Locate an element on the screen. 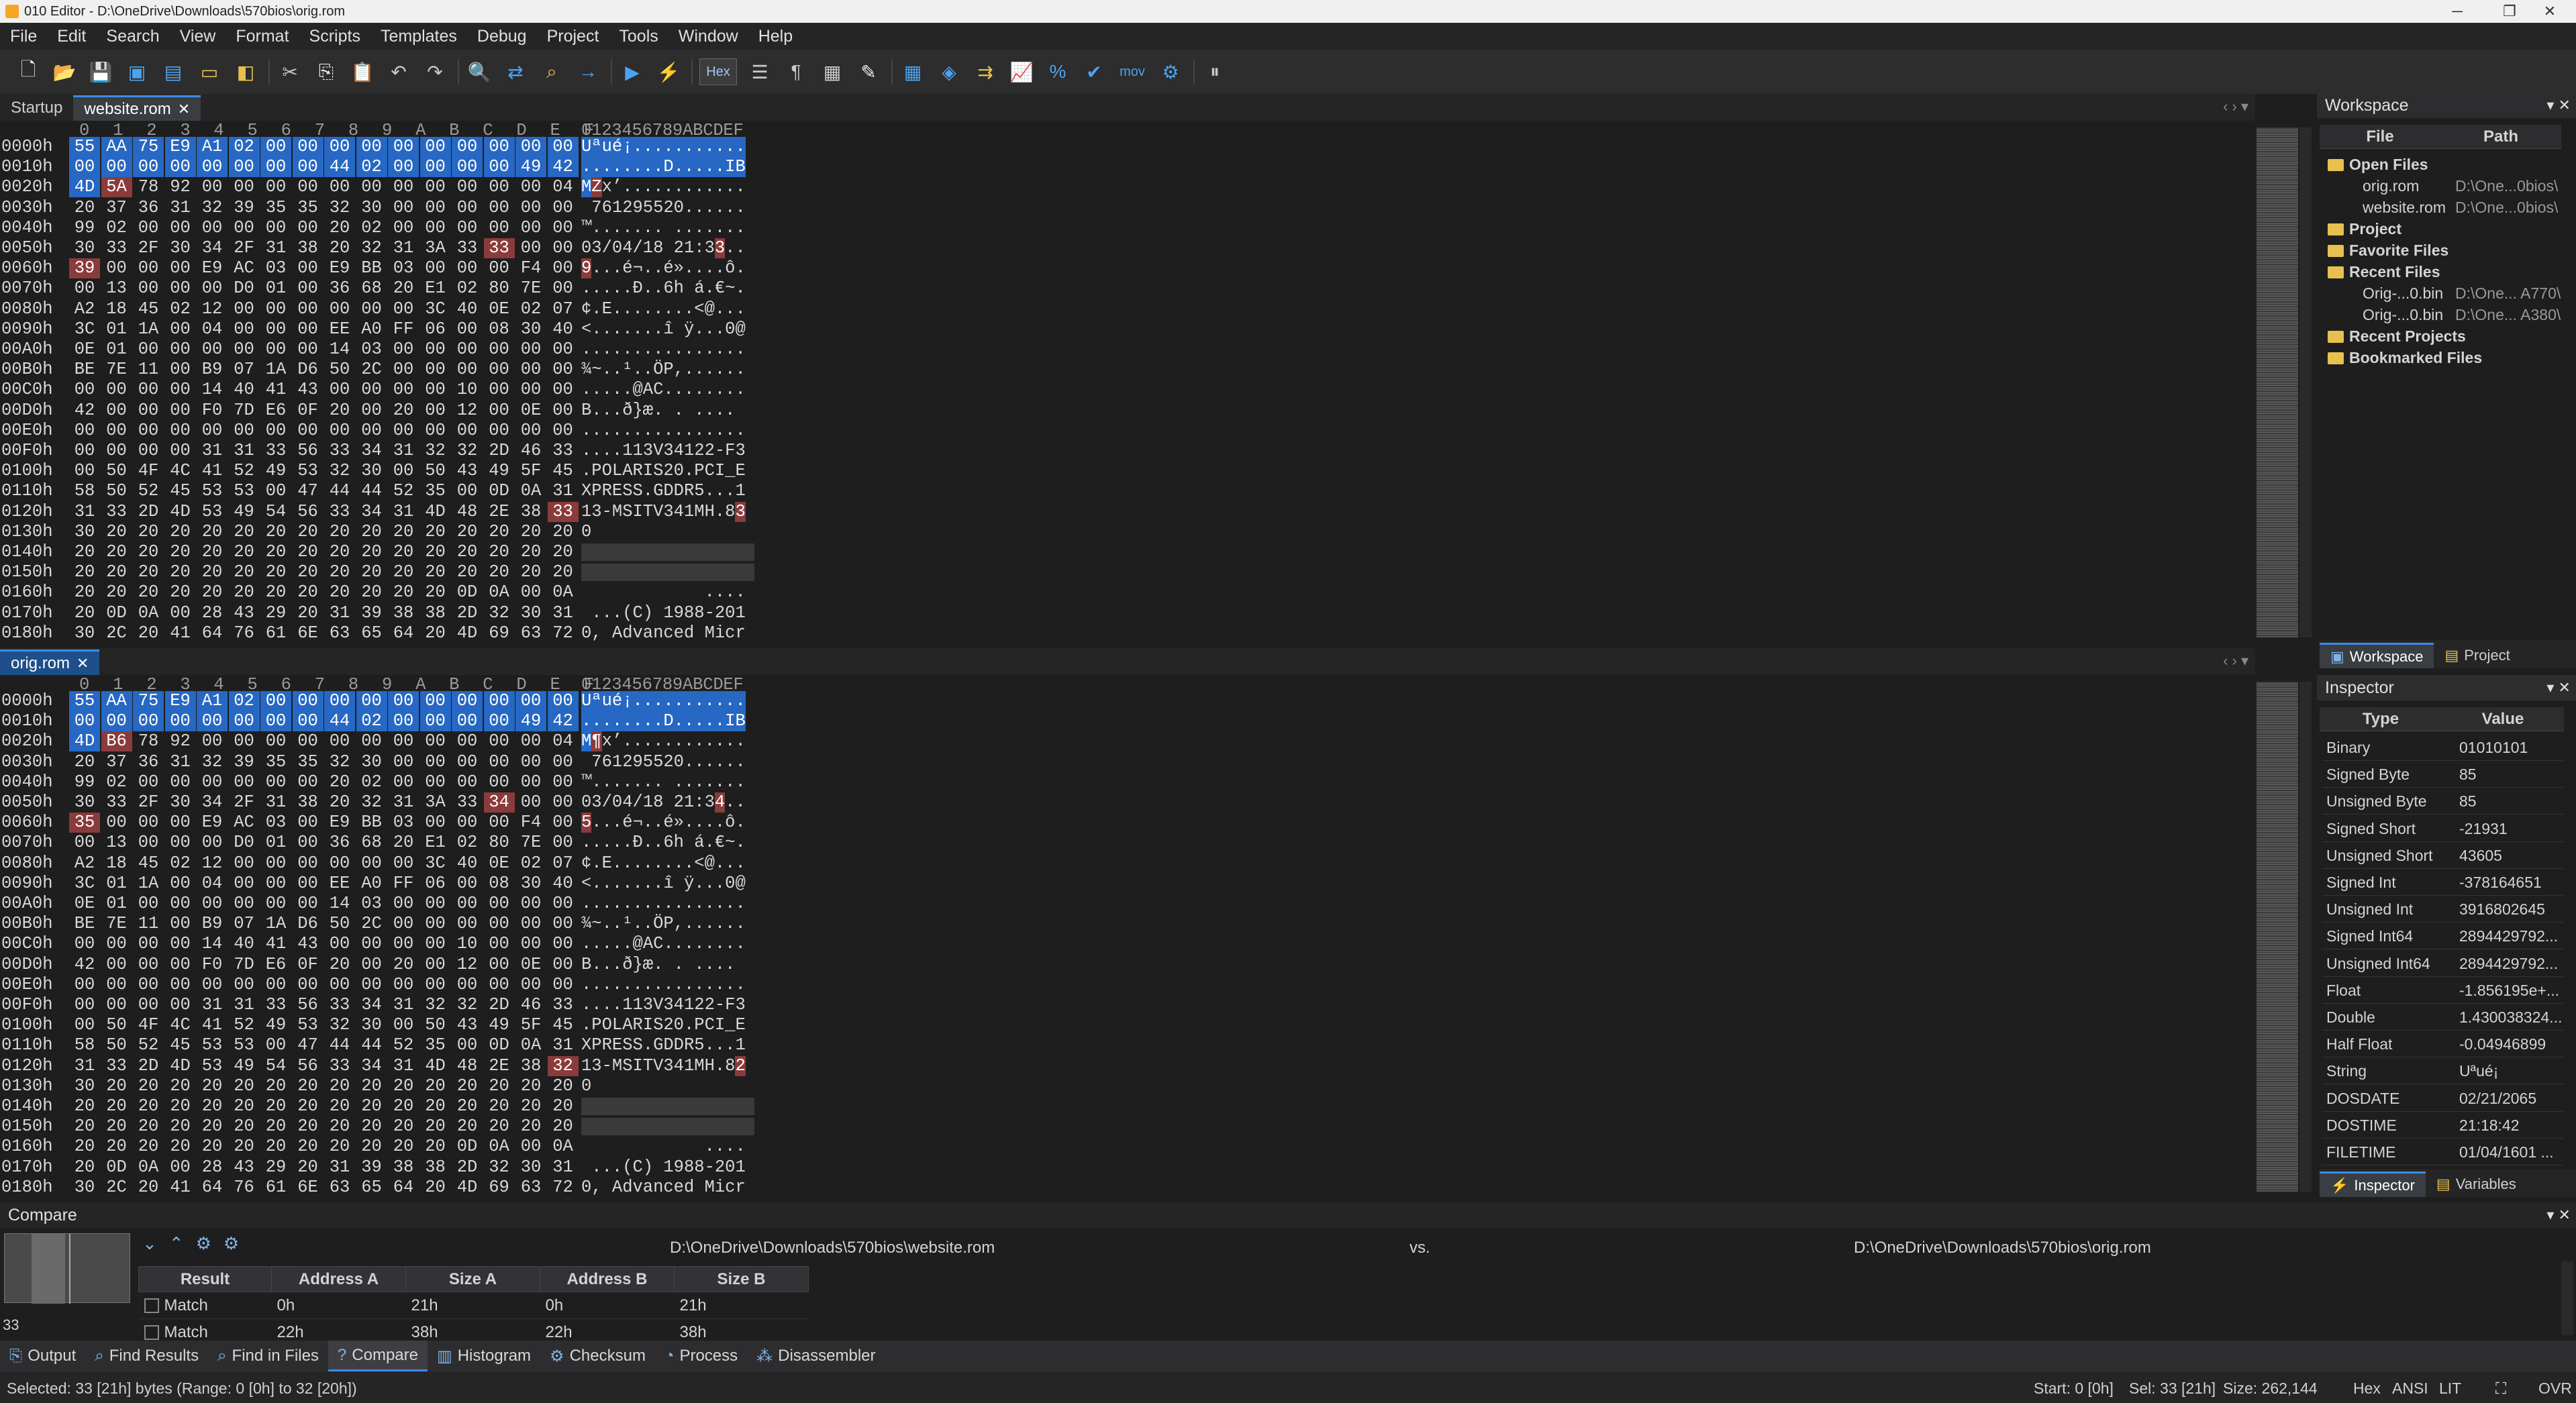  hex-byte: A0 is located at coordinates (371, 884).